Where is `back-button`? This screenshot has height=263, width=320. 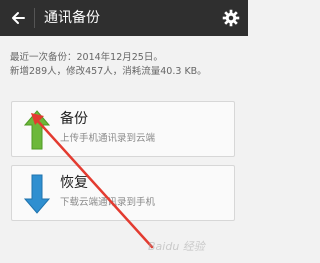
back-button is located at coordinates (18, 18).